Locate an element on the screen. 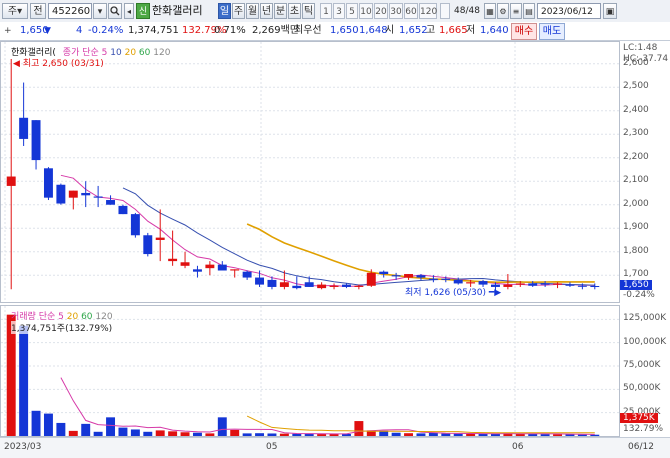 The height and width of the screenshot is (458, 670). plus-icon: + is located at coordinates (8, 31).